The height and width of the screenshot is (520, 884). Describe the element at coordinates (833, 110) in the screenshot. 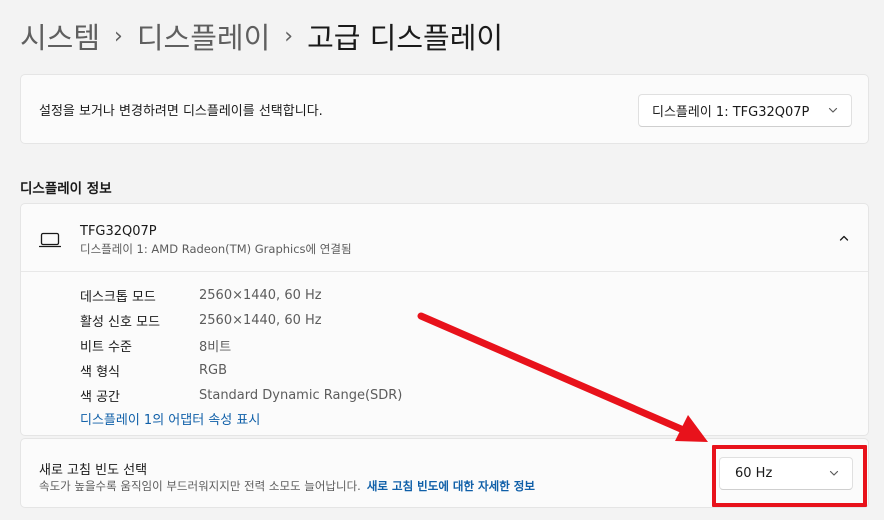

I see `chevron-down-icon` at that location.